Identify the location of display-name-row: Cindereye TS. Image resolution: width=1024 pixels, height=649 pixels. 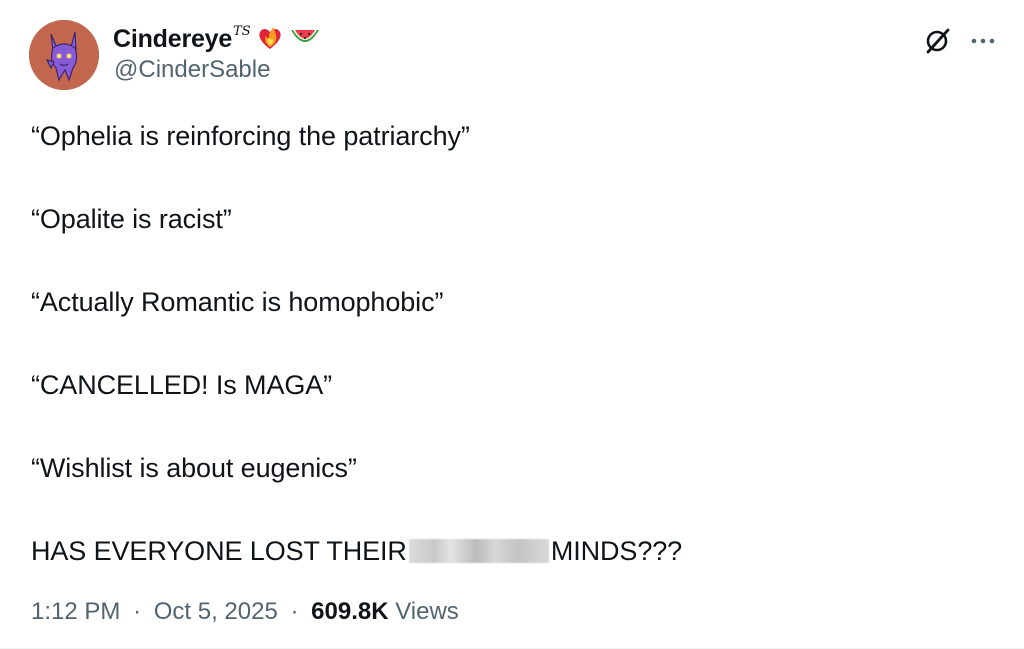
(217, 39).